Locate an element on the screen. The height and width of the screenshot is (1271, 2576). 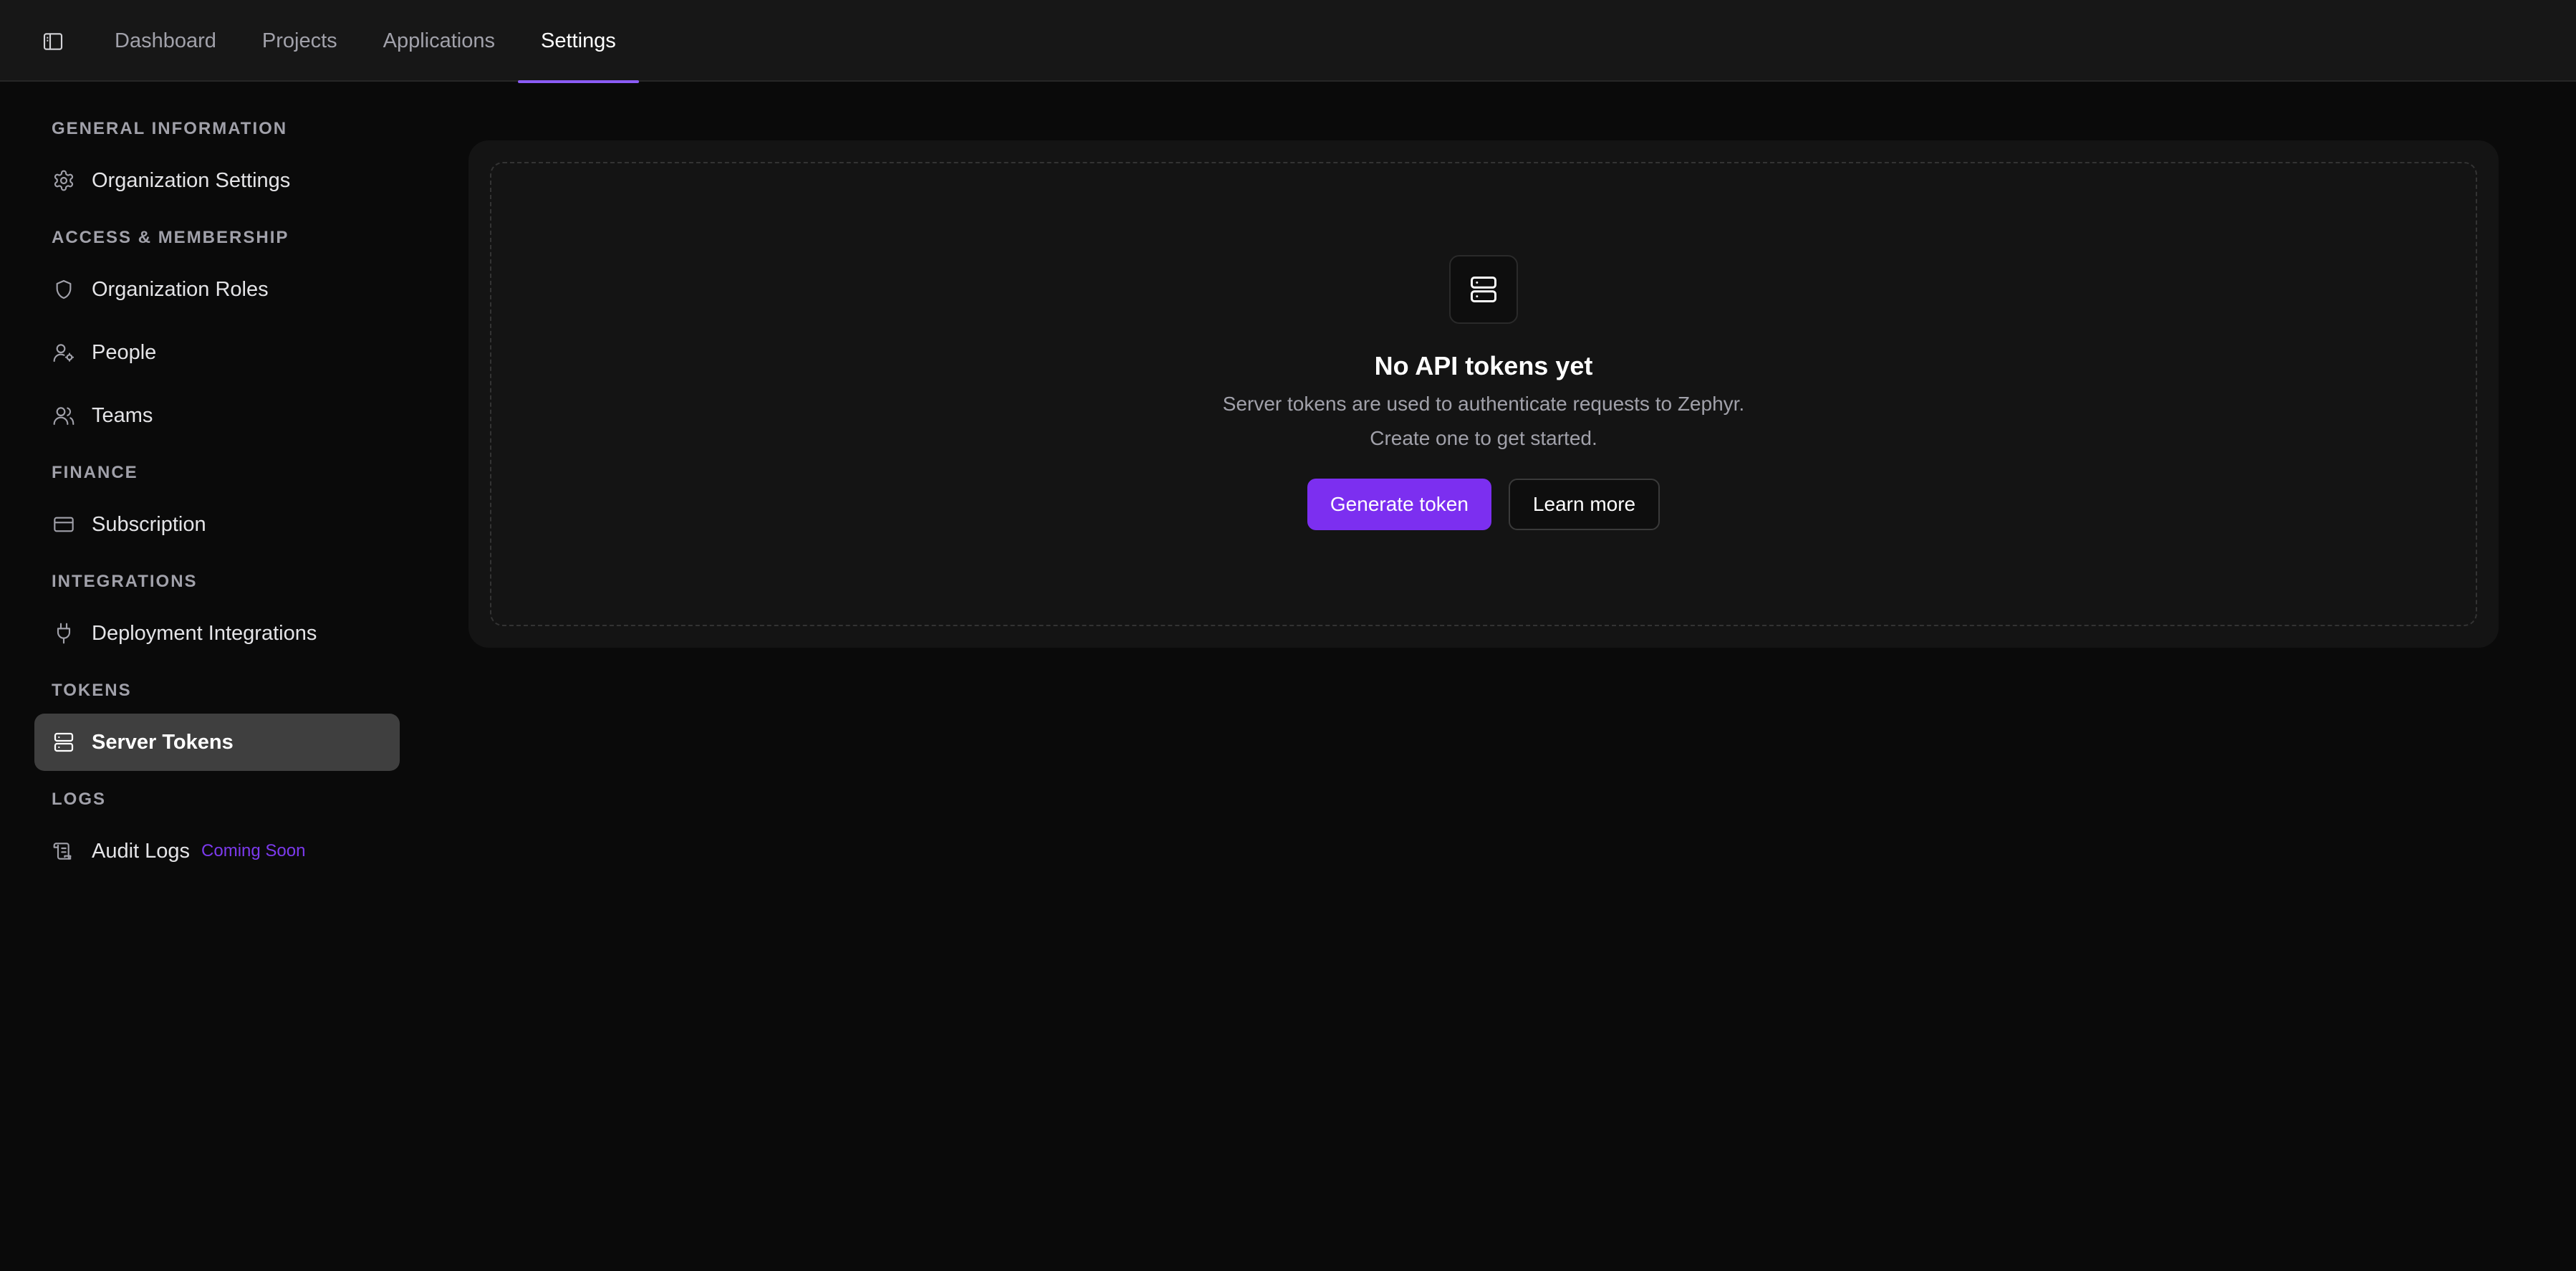
empty-state-description-secondary: Create one to get started. is located at coordinates (1483, 438).